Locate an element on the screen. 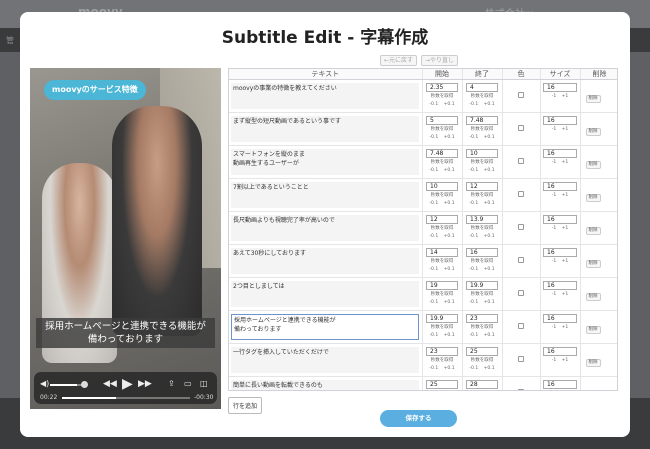 The width and height of the screenshot is (650, 449). subtitle-text-input: 長尺動画よりも視聴完了率が高いので is located at coordinates (325, 228).